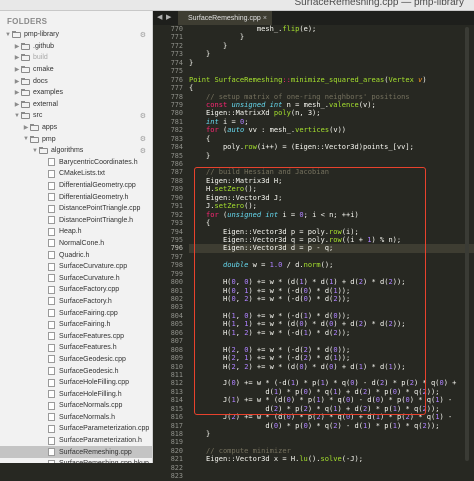  I want to click on tree-item-label: Quadric.h, so click(74, 255).